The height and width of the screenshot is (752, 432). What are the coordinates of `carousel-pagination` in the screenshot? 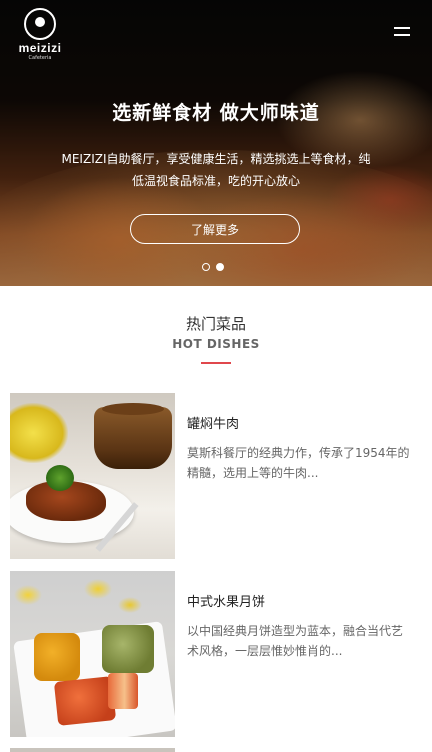 It's located at (213, 265).